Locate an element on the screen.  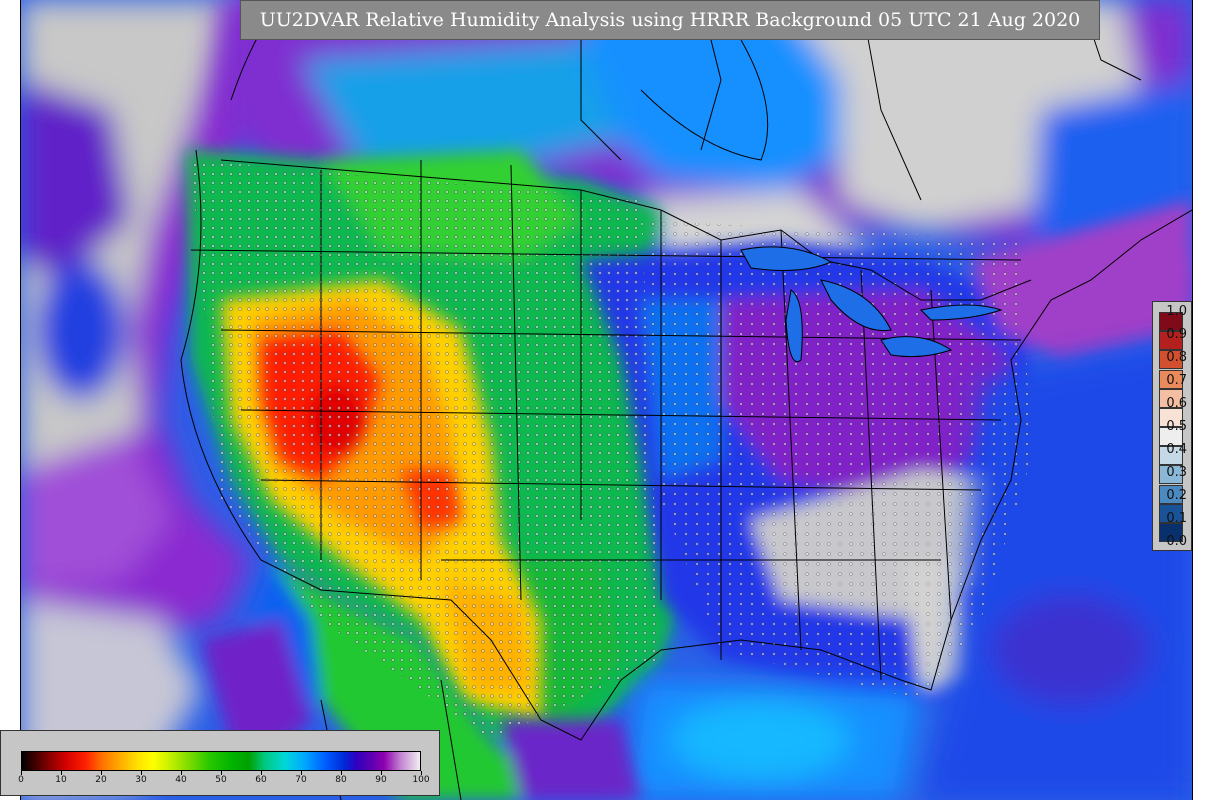
legend-label: 1.0 is located at coordinates (1176, 311).